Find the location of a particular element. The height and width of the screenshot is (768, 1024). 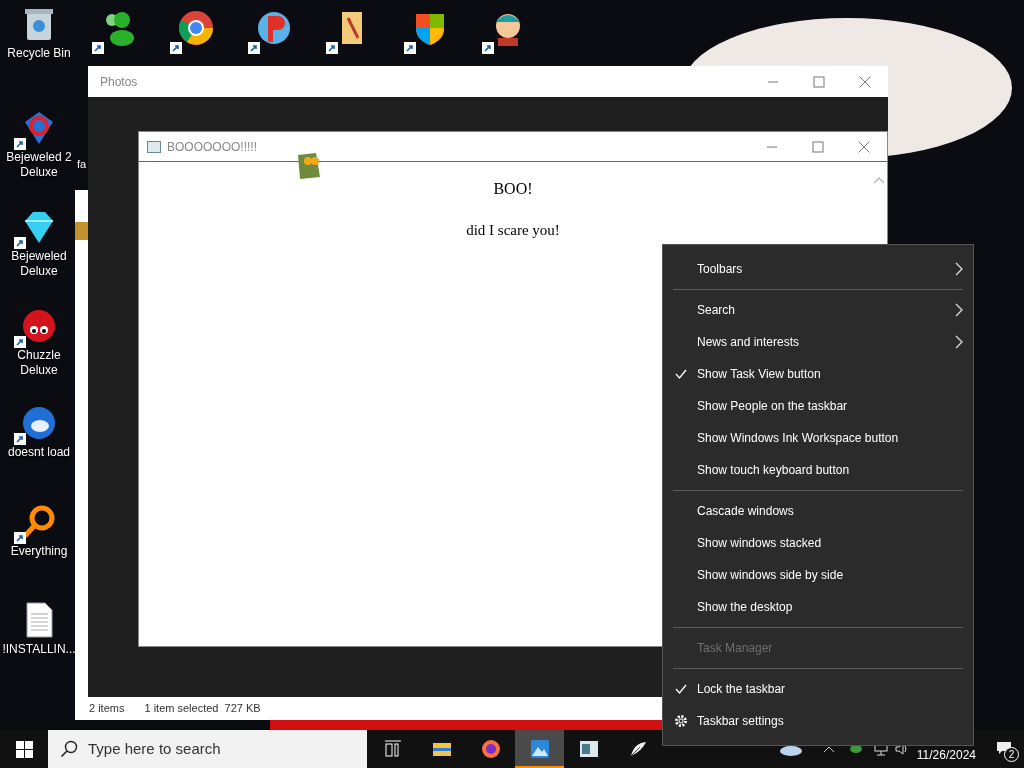

ribbon-band is located at coordinates (81, 231).